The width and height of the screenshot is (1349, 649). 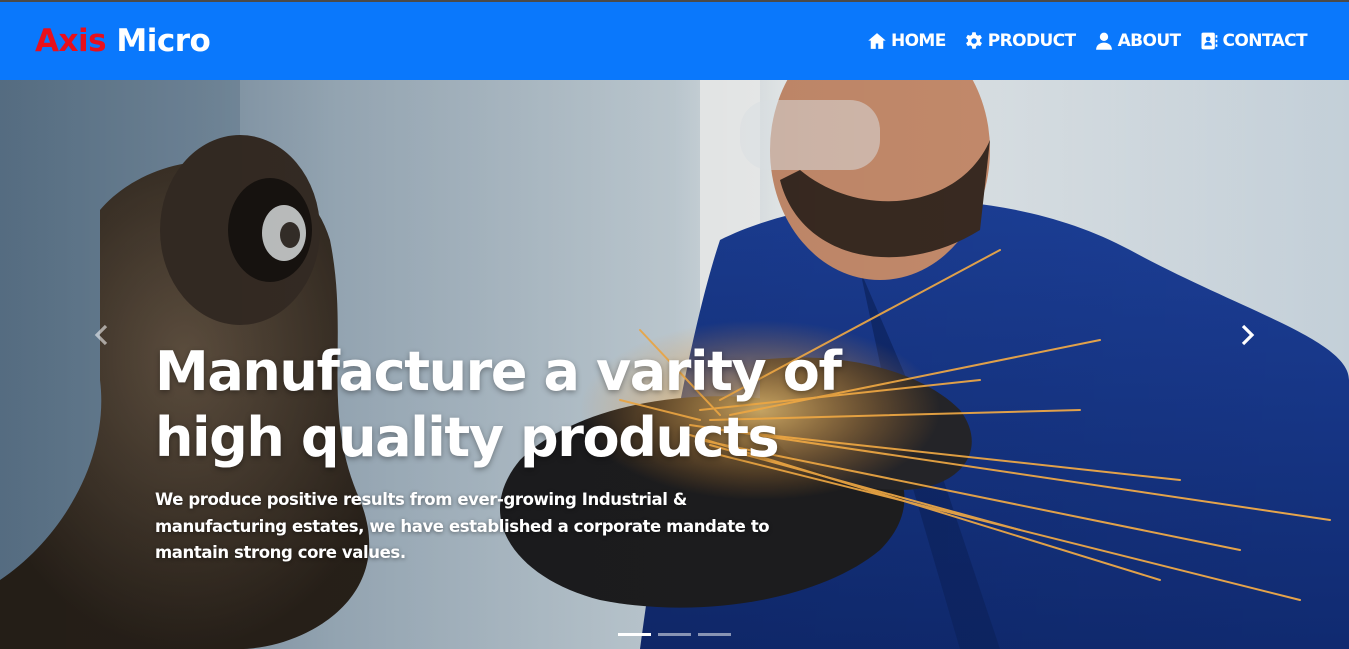 I want to click on nav-item-contact-label: CONTACT, so click(x=1265, y=41).